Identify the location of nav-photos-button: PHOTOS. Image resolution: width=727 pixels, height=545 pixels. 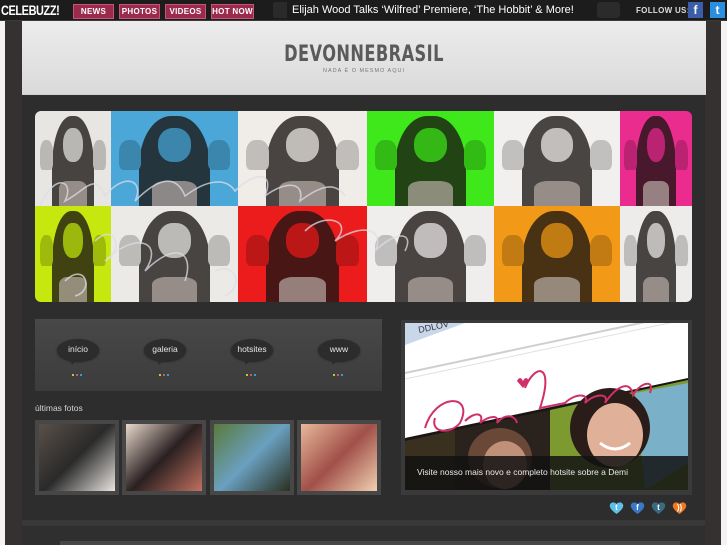
(139, 11).